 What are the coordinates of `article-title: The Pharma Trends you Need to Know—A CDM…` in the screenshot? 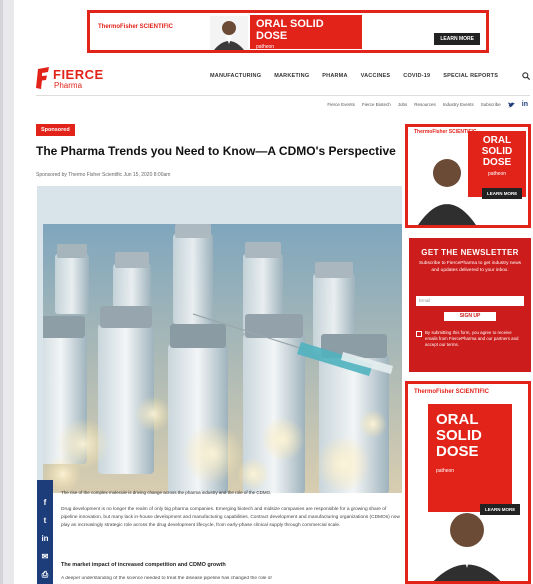 It's located at (216, 151).